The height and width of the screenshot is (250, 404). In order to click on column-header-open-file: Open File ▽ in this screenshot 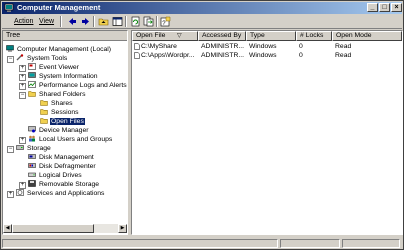, I will do `click(165, 36)`.